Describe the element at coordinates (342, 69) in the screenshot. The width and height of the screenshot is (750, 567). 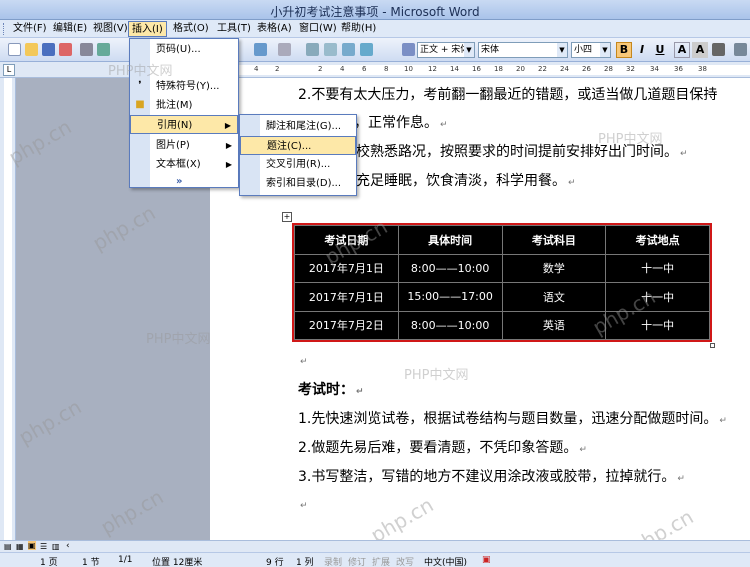
I see `ruler-number: 4` at that location.